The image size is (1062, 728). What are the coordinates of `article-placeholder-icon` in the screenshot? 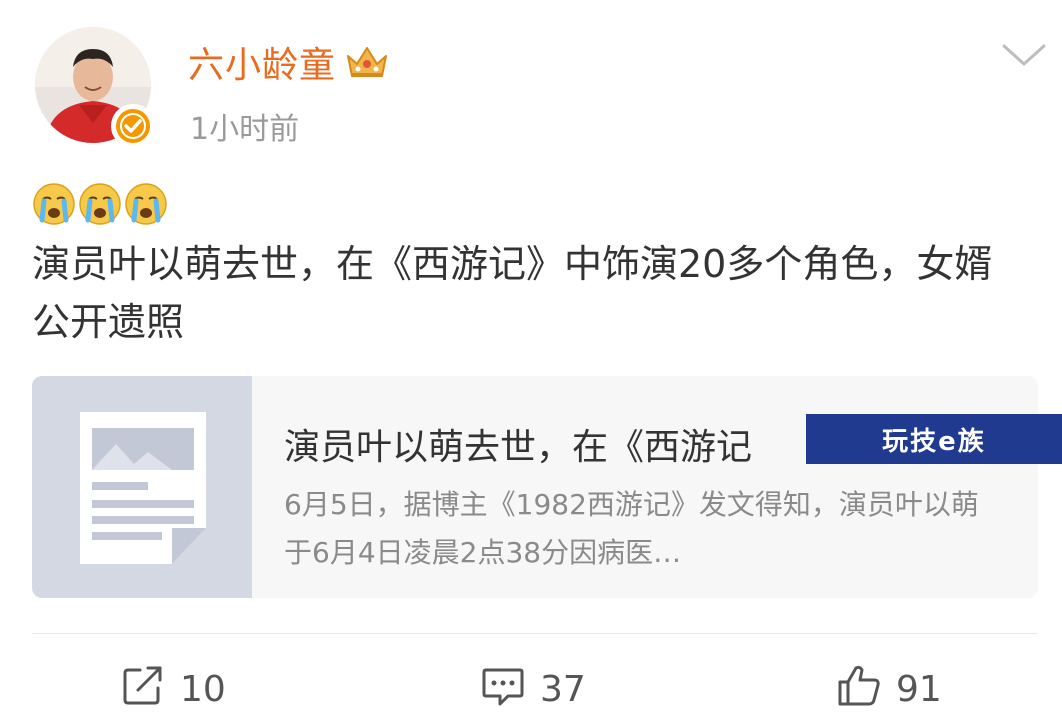 It's located at (143, 488).